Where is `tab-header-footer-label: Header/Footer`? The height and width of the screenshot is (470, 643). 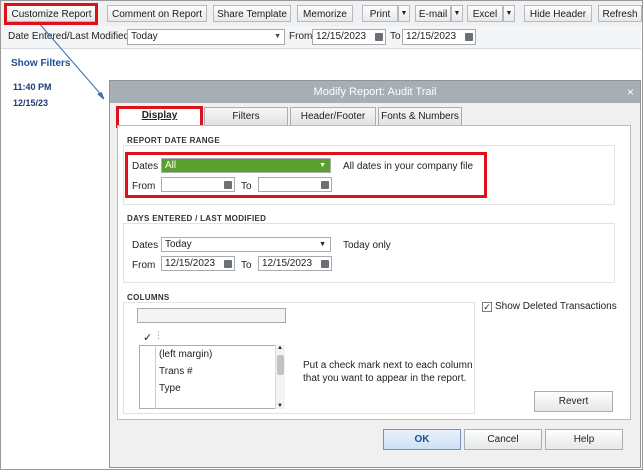
tab-header-footer-label: Header/Footer is located at coordinates (333, 116).